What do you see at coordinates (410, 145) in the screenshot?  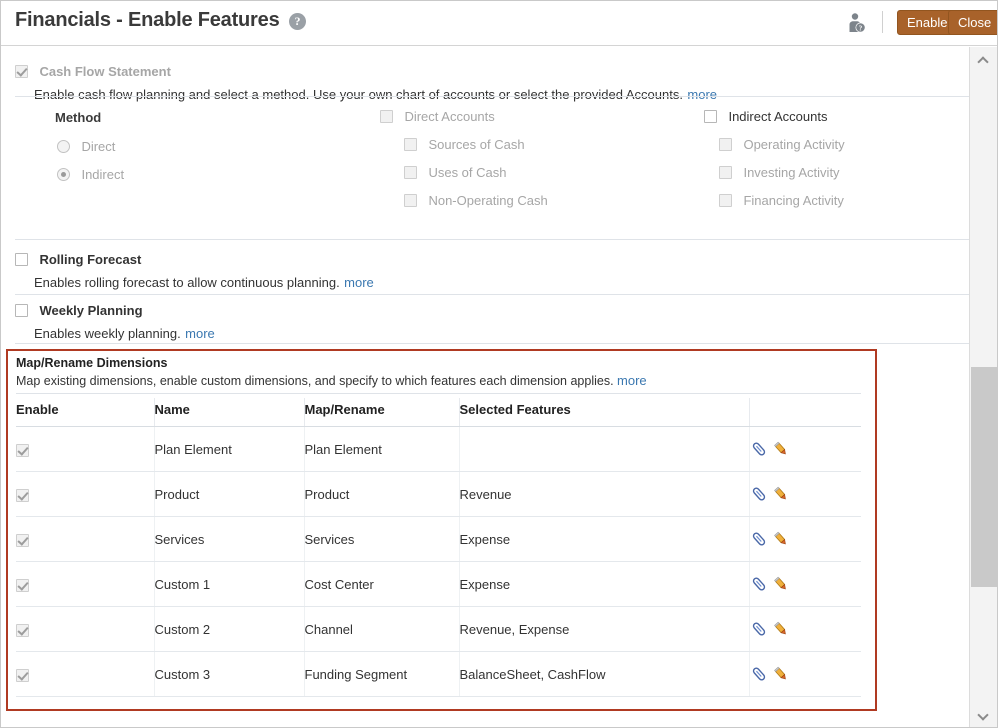 I see `sources-of-cash-checkbox` at bounding box center [410, 145].